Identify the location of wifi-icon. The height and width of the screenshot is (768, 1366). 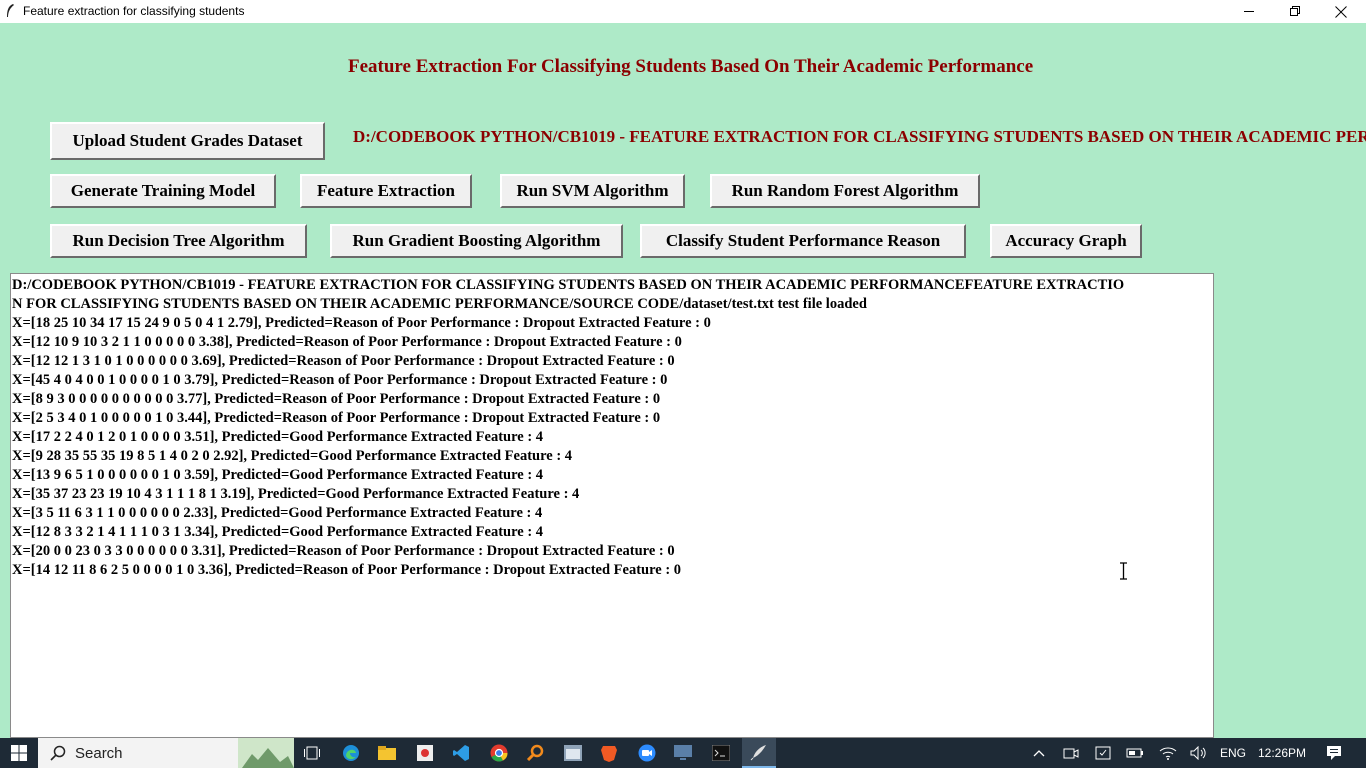
(1168, 753).